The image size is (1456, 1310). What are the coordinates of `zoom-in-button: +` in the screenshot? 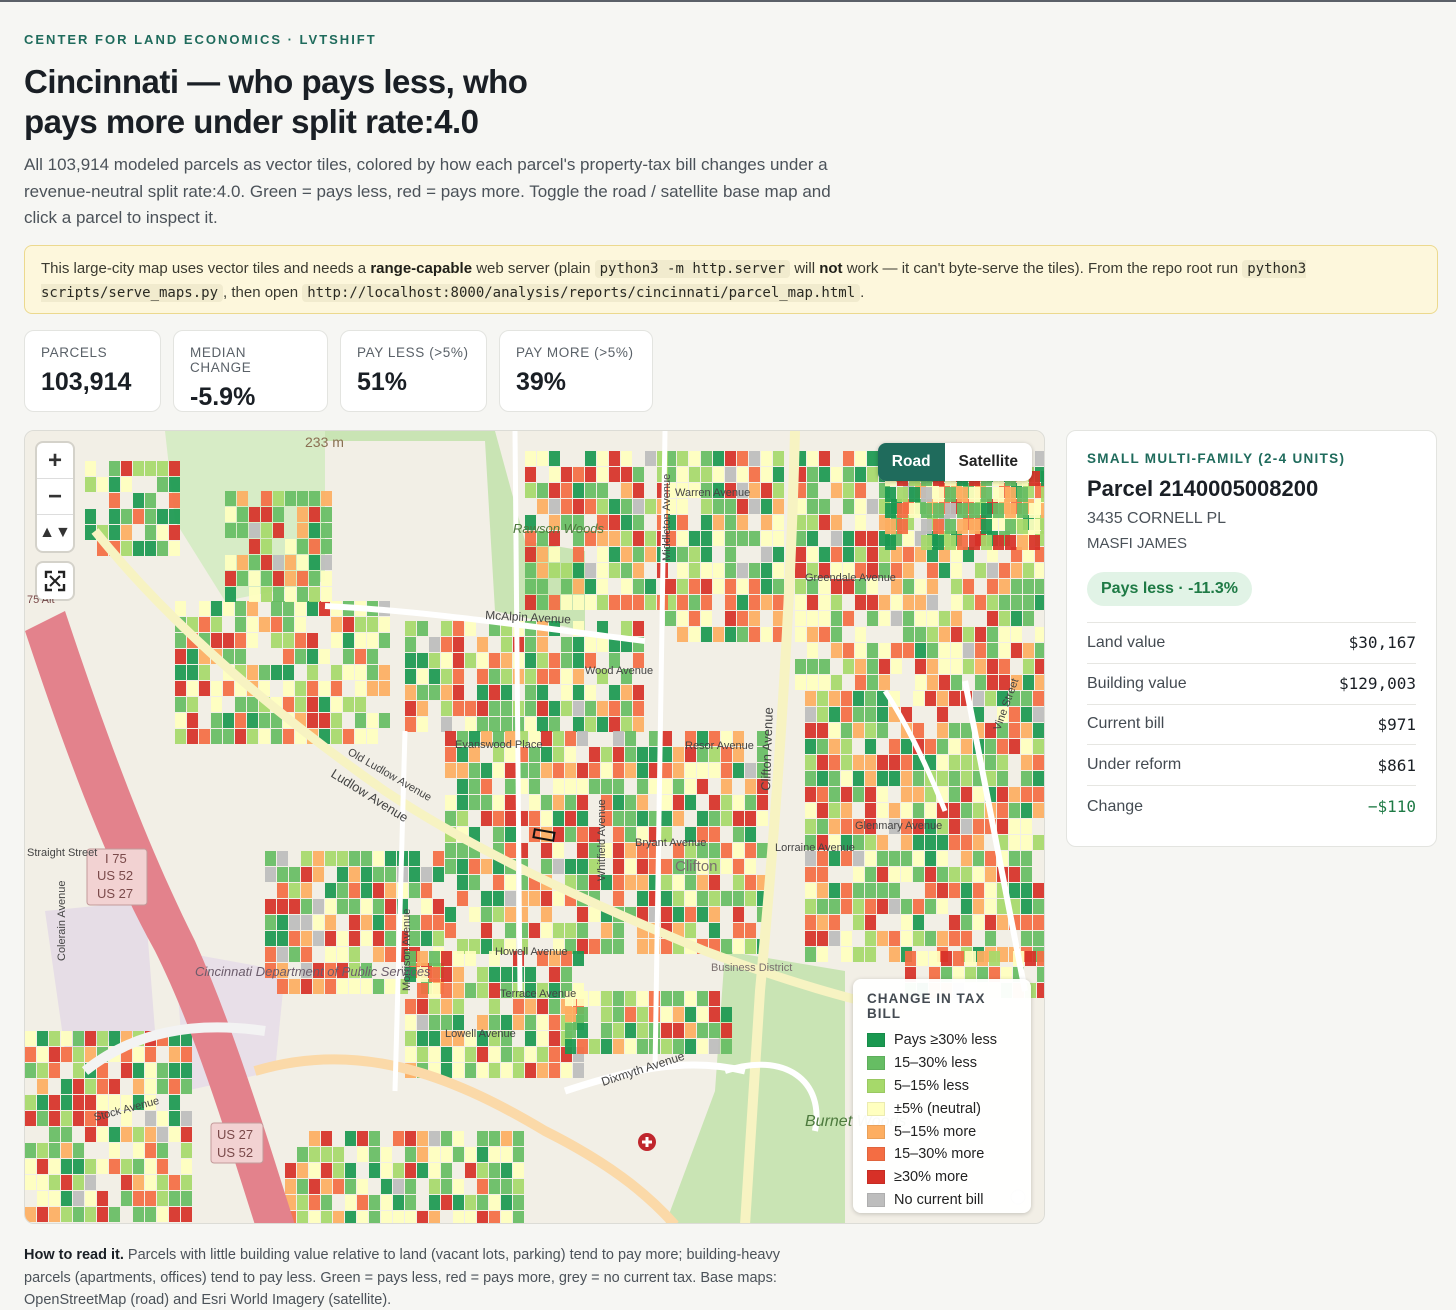 It's located at (55, 461).